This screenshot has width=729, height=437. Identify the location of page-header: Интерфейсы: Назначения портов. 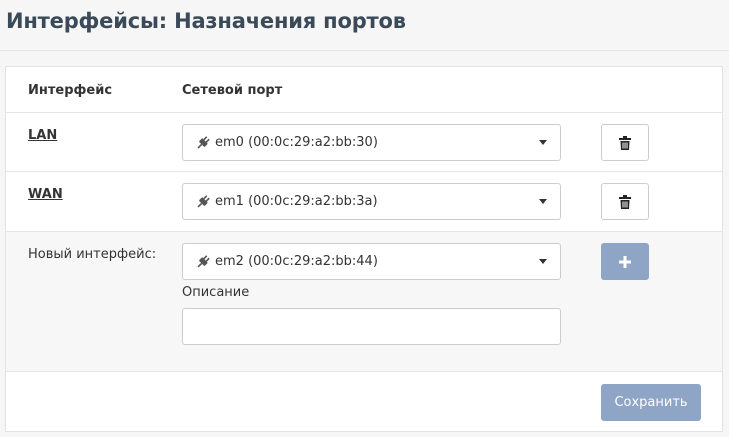
(364, 25).